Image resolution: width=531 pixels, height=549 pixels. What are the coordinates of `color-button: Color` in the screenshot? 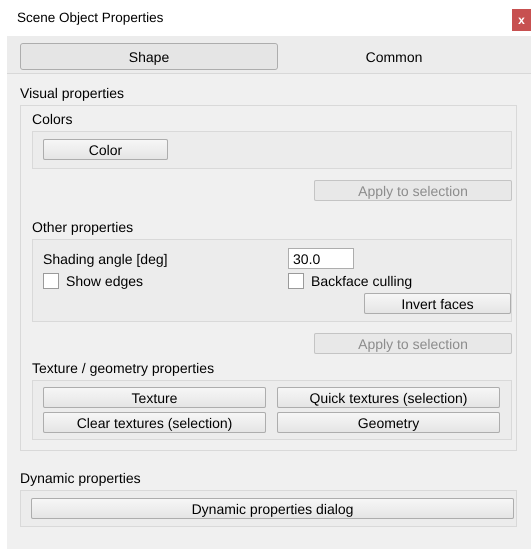 It's located at (105, 149).